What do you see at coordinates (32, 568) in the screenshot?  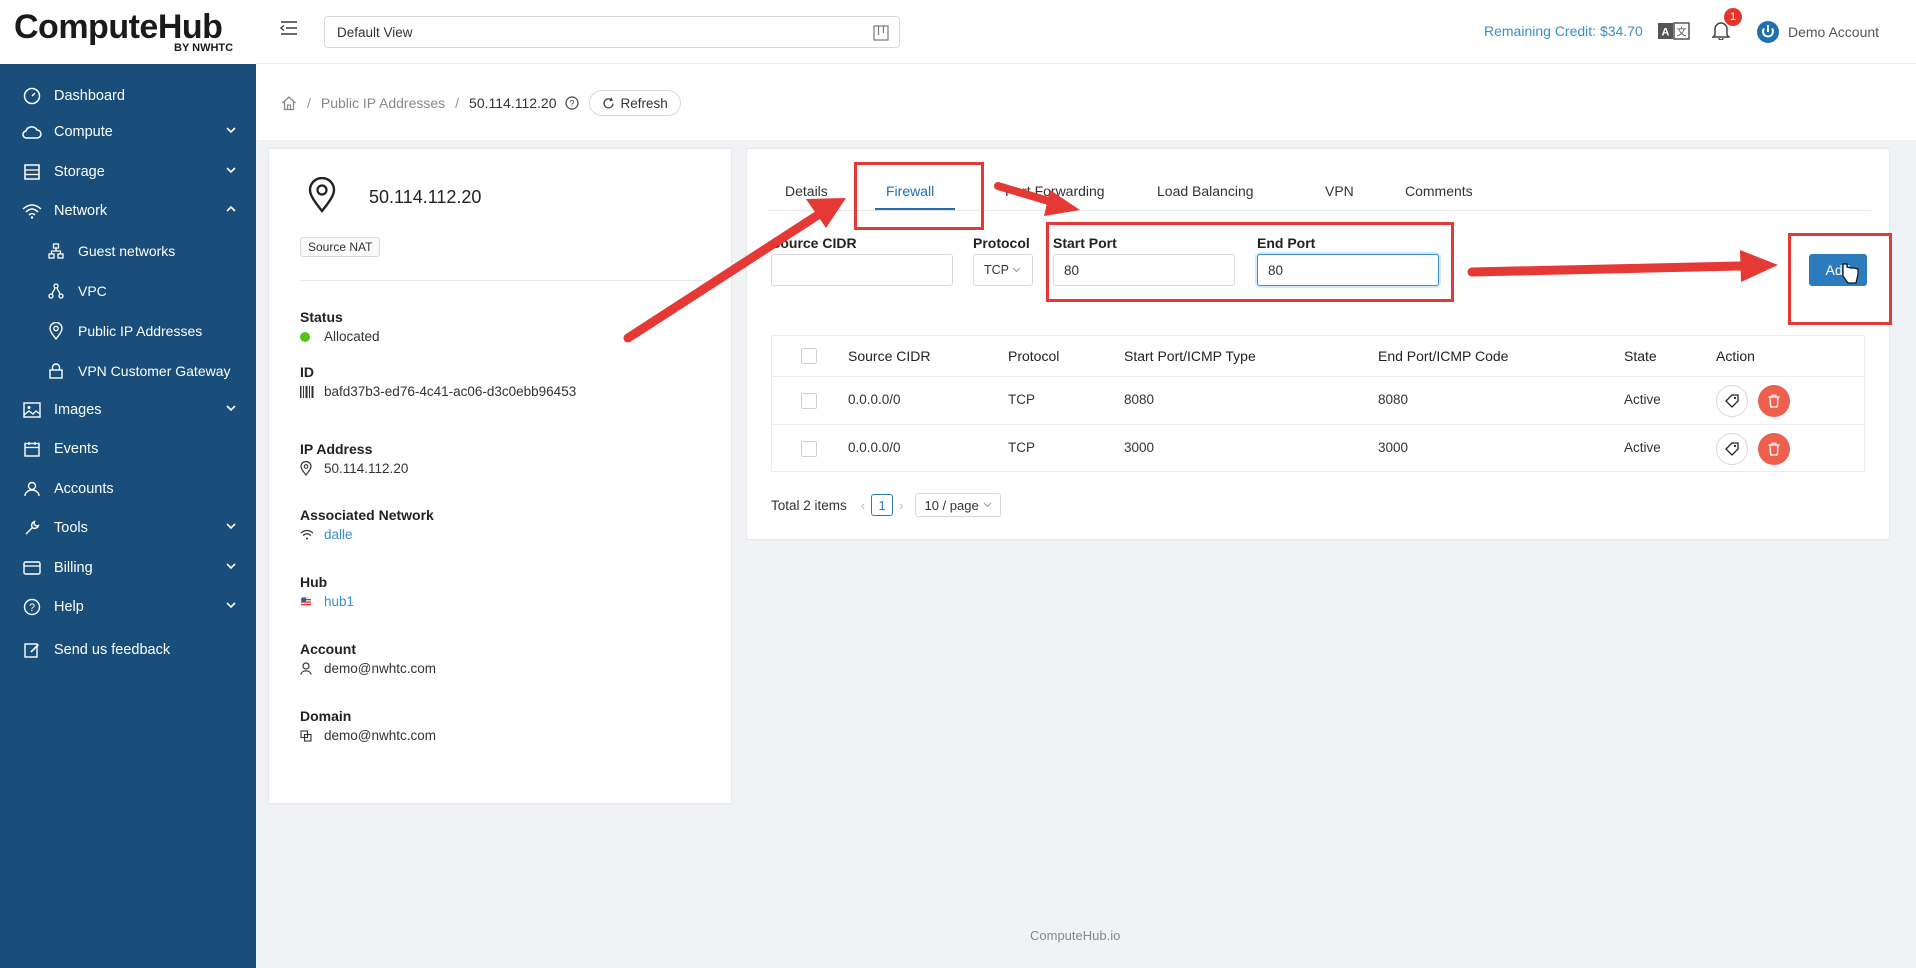 I see `billing-icon` at bounding box center [32, 568].